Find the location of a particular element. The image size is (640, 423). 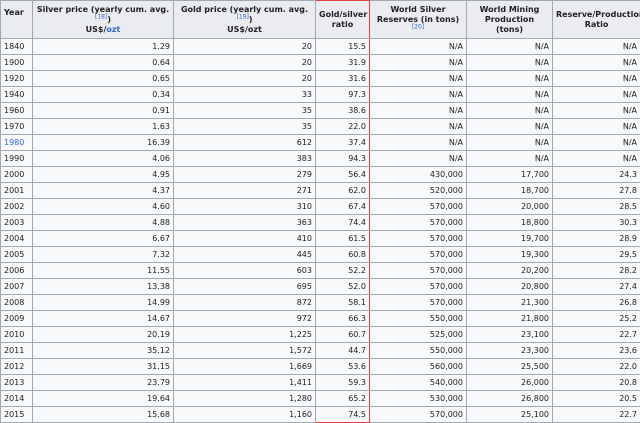

cell-silver-price: 1.29 is located at coordinates (103, 47).